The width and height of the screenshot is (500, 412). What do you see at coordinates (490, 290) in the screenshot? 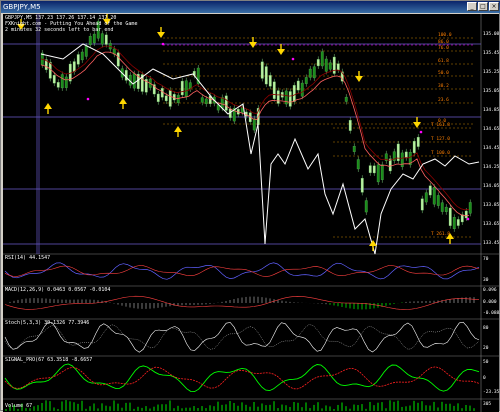
I see `macd-axis-top: 0.096` at bounding box center [490, 290].